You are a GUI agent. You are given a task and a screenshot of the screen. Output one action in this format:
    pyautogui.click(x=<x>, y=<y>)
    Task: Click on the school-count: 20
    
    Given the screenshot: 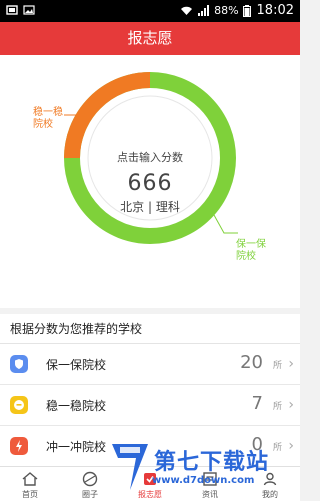 What is the action you would take?
    pyautogui.click(x=251, y=362)
    